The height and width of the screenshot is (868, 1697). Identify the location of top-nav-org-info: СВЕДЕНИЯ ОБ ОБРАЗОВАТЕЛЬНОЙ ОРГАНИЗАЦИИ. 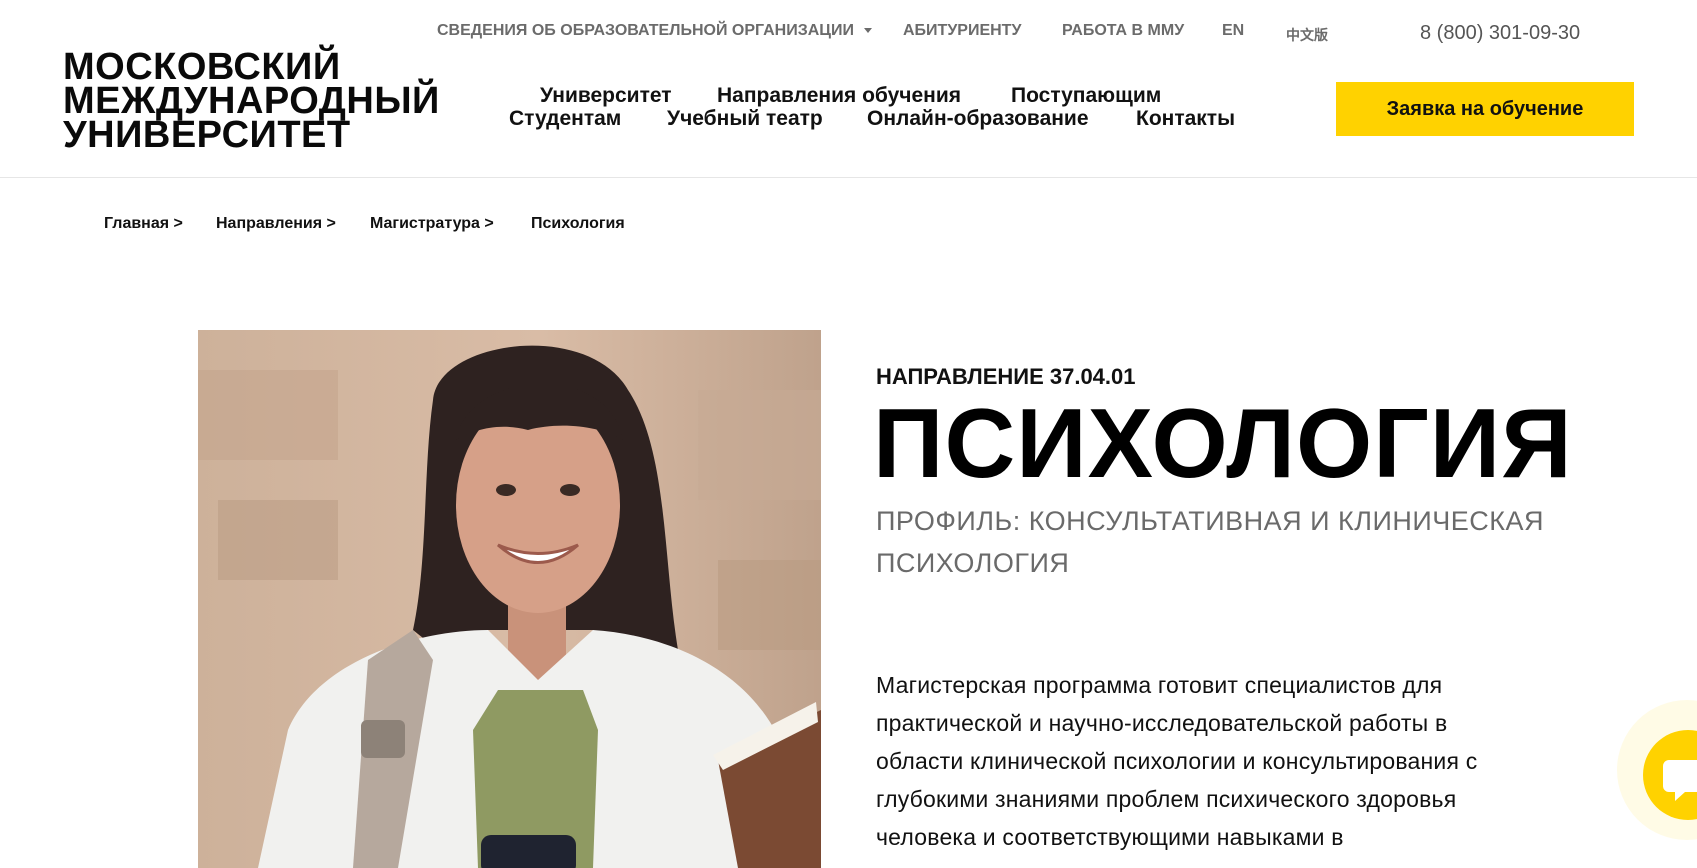
(654, 34).